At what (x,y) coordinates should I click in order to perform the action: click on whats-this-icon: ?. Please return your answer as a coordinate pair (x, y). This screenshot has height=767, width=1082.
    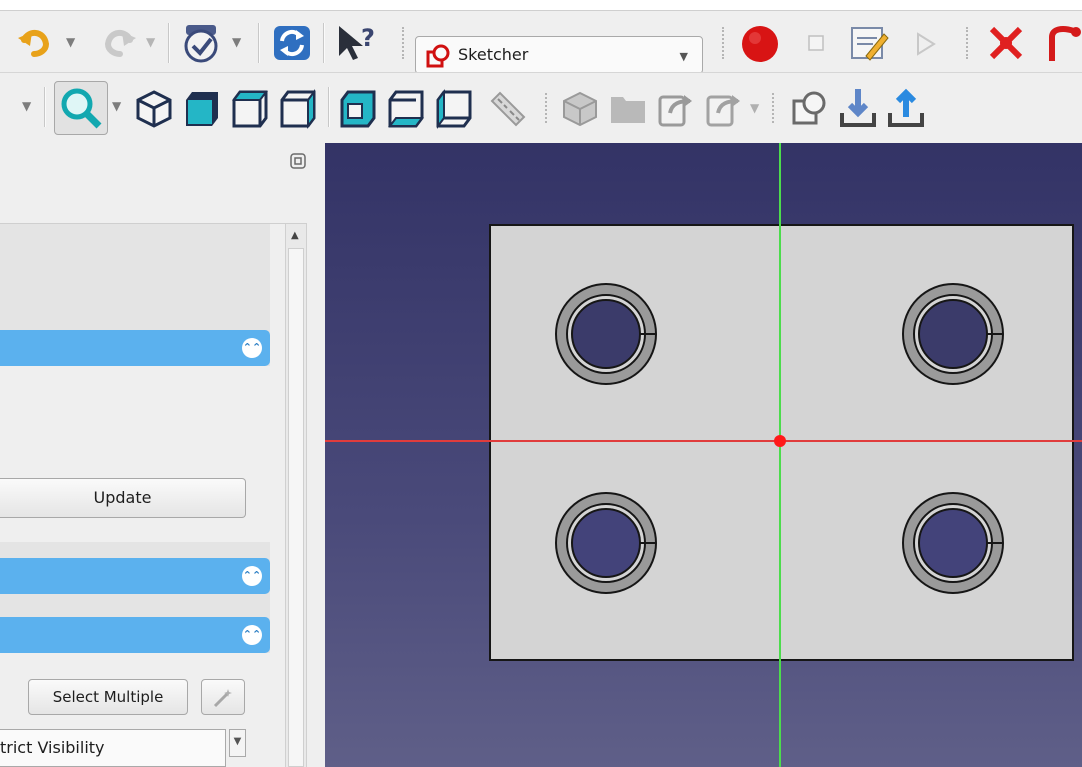
    Looking at the image, I should click on (356, 43).